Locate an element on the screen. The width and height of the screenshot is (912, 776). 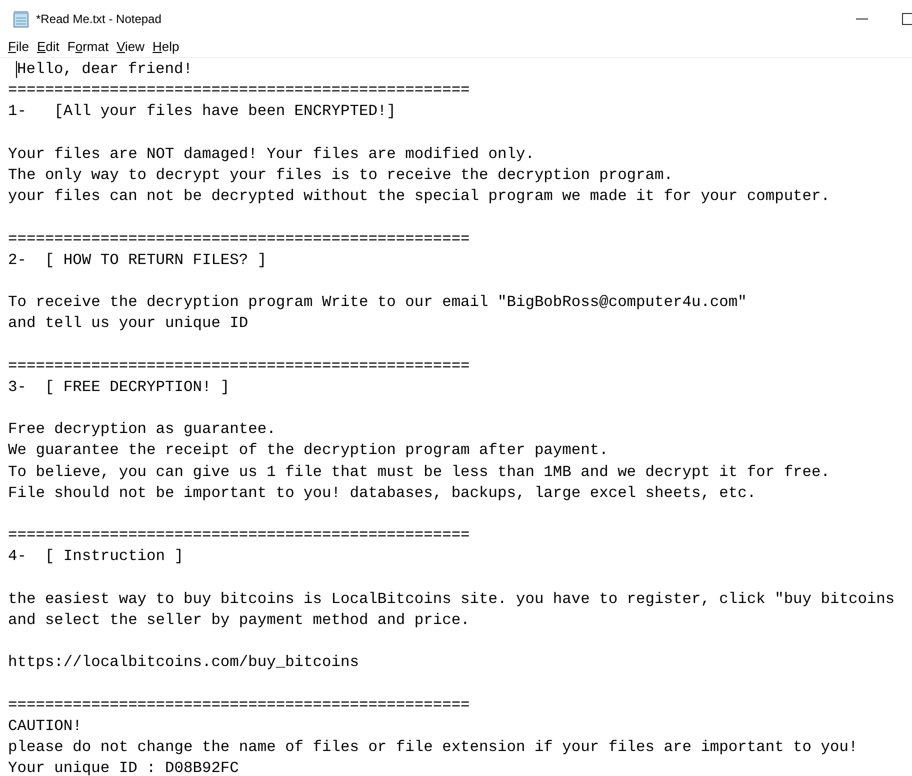
text-line: Your unique ID : D08B92FC is located at coordinates (123, 767).